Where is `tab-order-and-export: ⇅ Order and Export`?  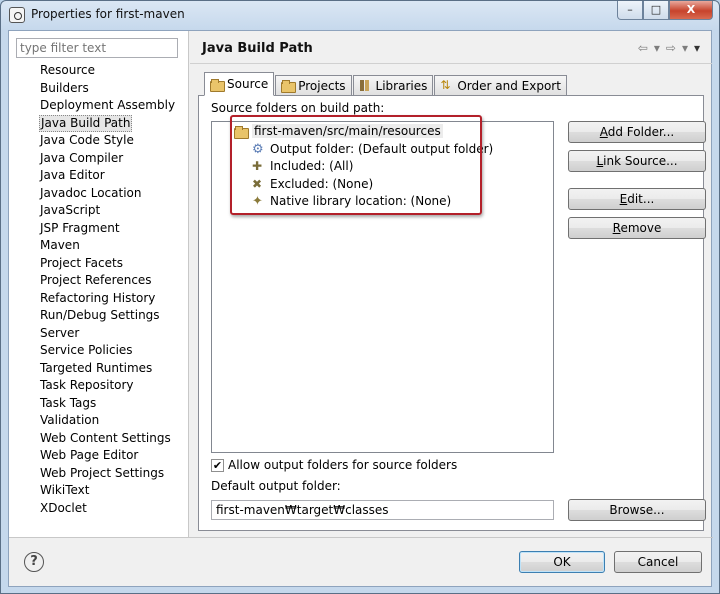
tab-order-and-export: ⇅ Order and Export is located at coordinates (500, 85).